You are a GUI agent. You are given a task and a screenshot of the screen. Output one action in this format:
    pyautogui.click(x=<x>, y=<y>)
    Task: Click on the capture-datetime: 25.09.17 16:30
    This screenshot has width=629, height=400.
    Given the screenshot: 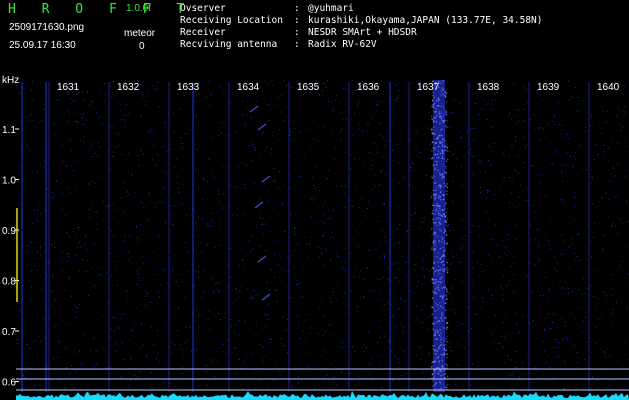 What is the action you would take?
    pyautogui.click(x=42, y=45)
    